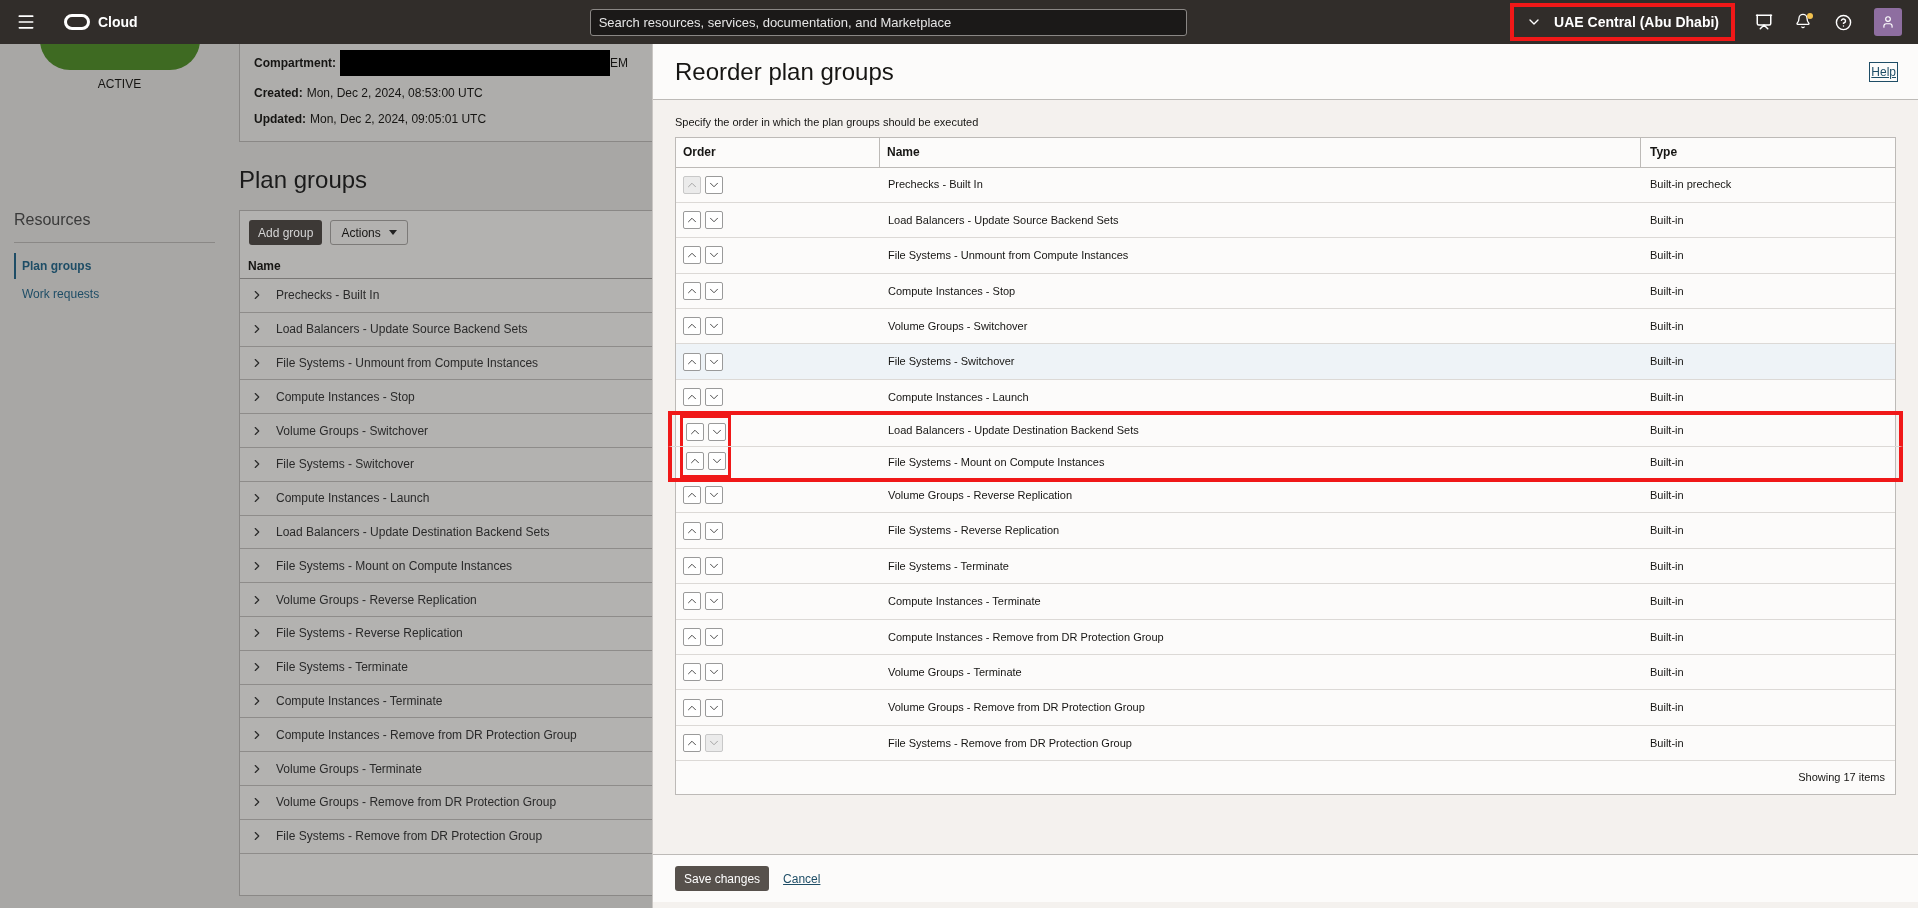 This screenshot has height=908, width=1918. I want to click on table-row: File Systems - Unmount from Compute Instances Built-in, so click(1285, 256).